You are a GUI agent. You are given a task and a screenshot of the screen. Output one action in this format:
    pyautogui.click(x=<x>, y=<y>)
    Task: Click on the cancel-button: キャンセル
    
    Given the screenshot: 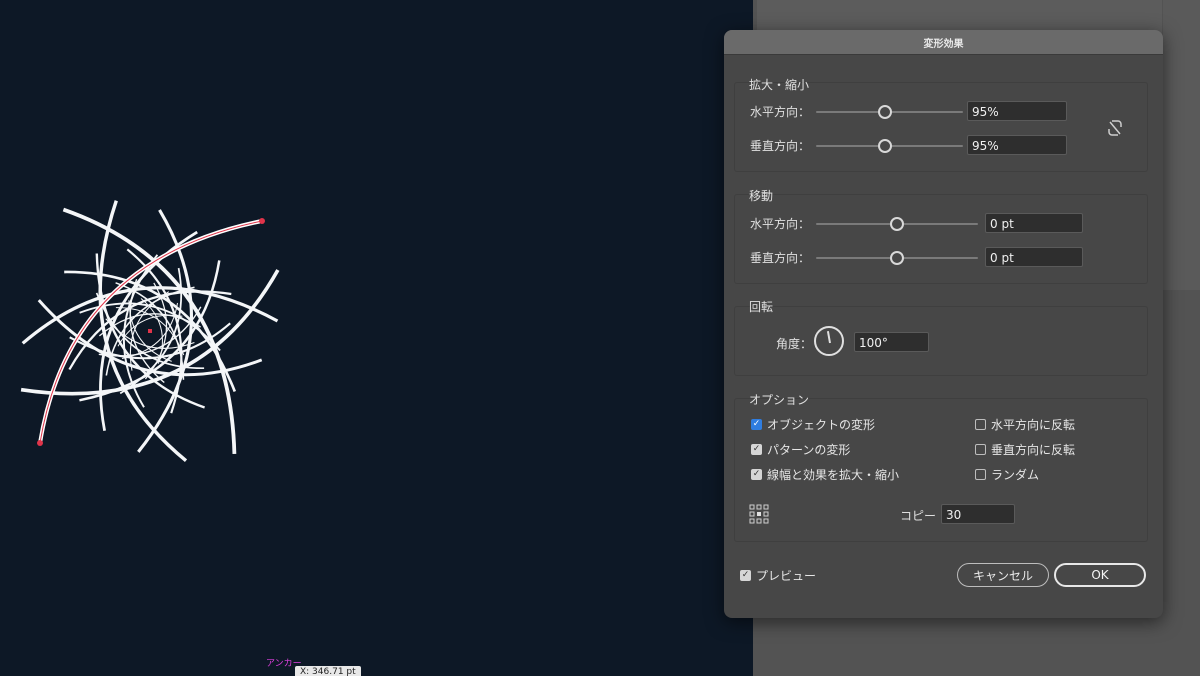 What is the action you would take?
    pyautogui.click(x=1003, y=575)
    